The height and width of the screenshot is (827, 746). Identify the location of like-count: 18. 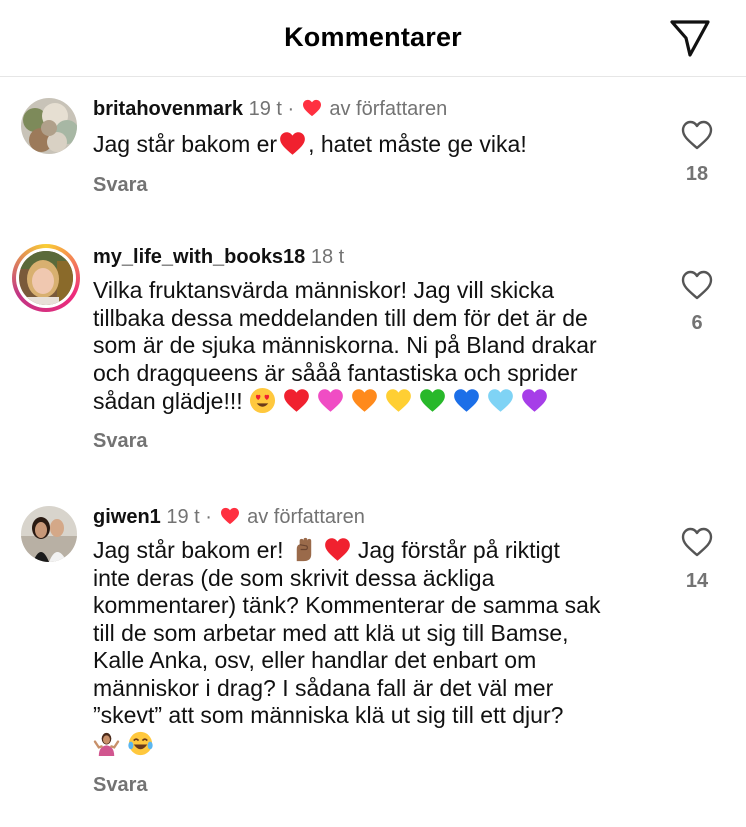
(697, 174).